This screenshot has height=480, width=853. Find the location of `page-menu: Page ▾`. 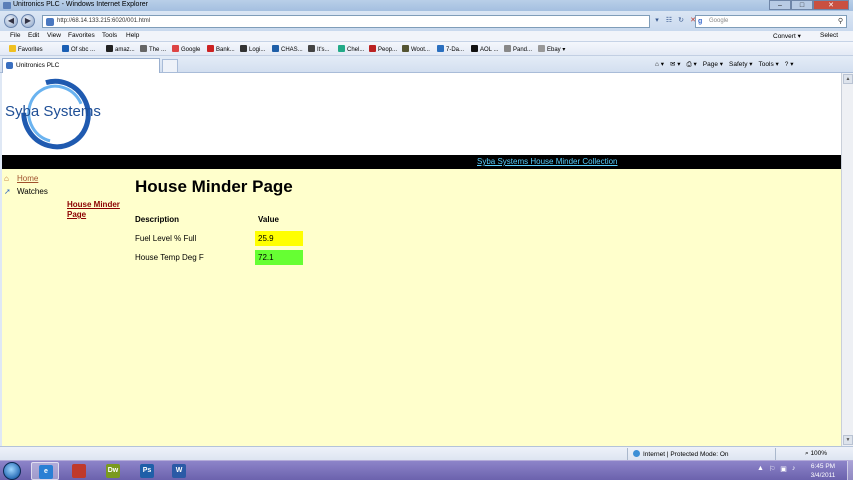

page-menu: Page ▾ is located at coordinates (713, 64).